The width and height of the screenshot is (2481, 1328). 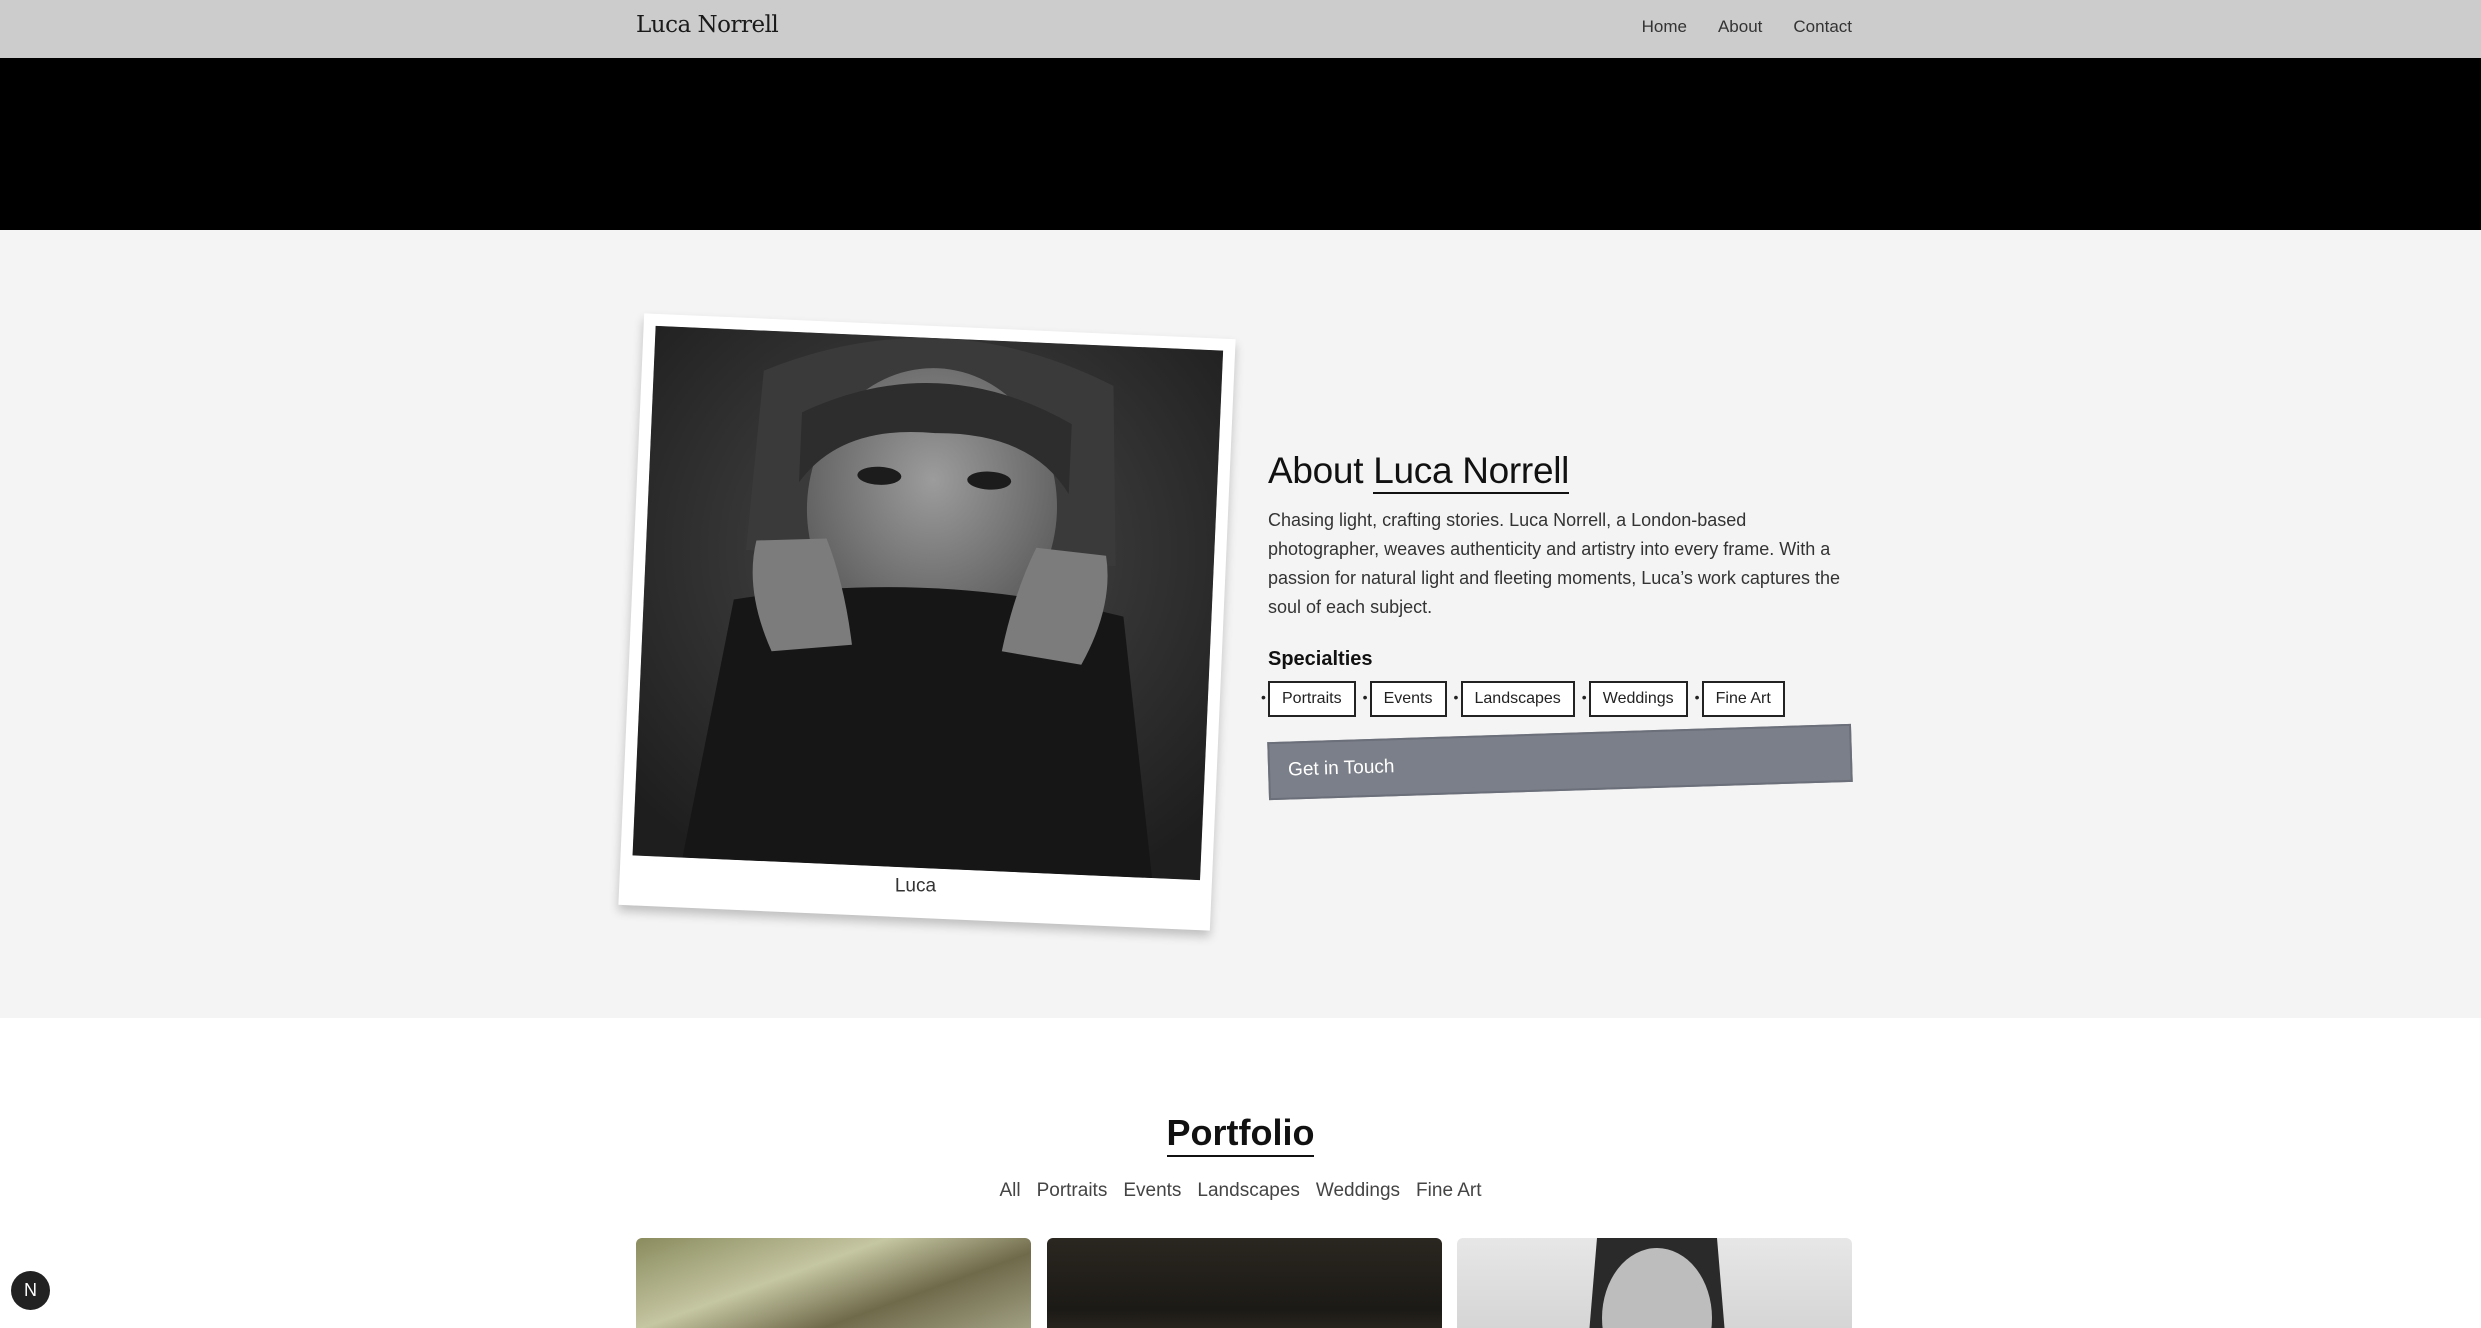 What do you see at coordinates (1740, 27) in the screenshot?
I see `nav-link-about: About` at bounding box center [1740, 27].